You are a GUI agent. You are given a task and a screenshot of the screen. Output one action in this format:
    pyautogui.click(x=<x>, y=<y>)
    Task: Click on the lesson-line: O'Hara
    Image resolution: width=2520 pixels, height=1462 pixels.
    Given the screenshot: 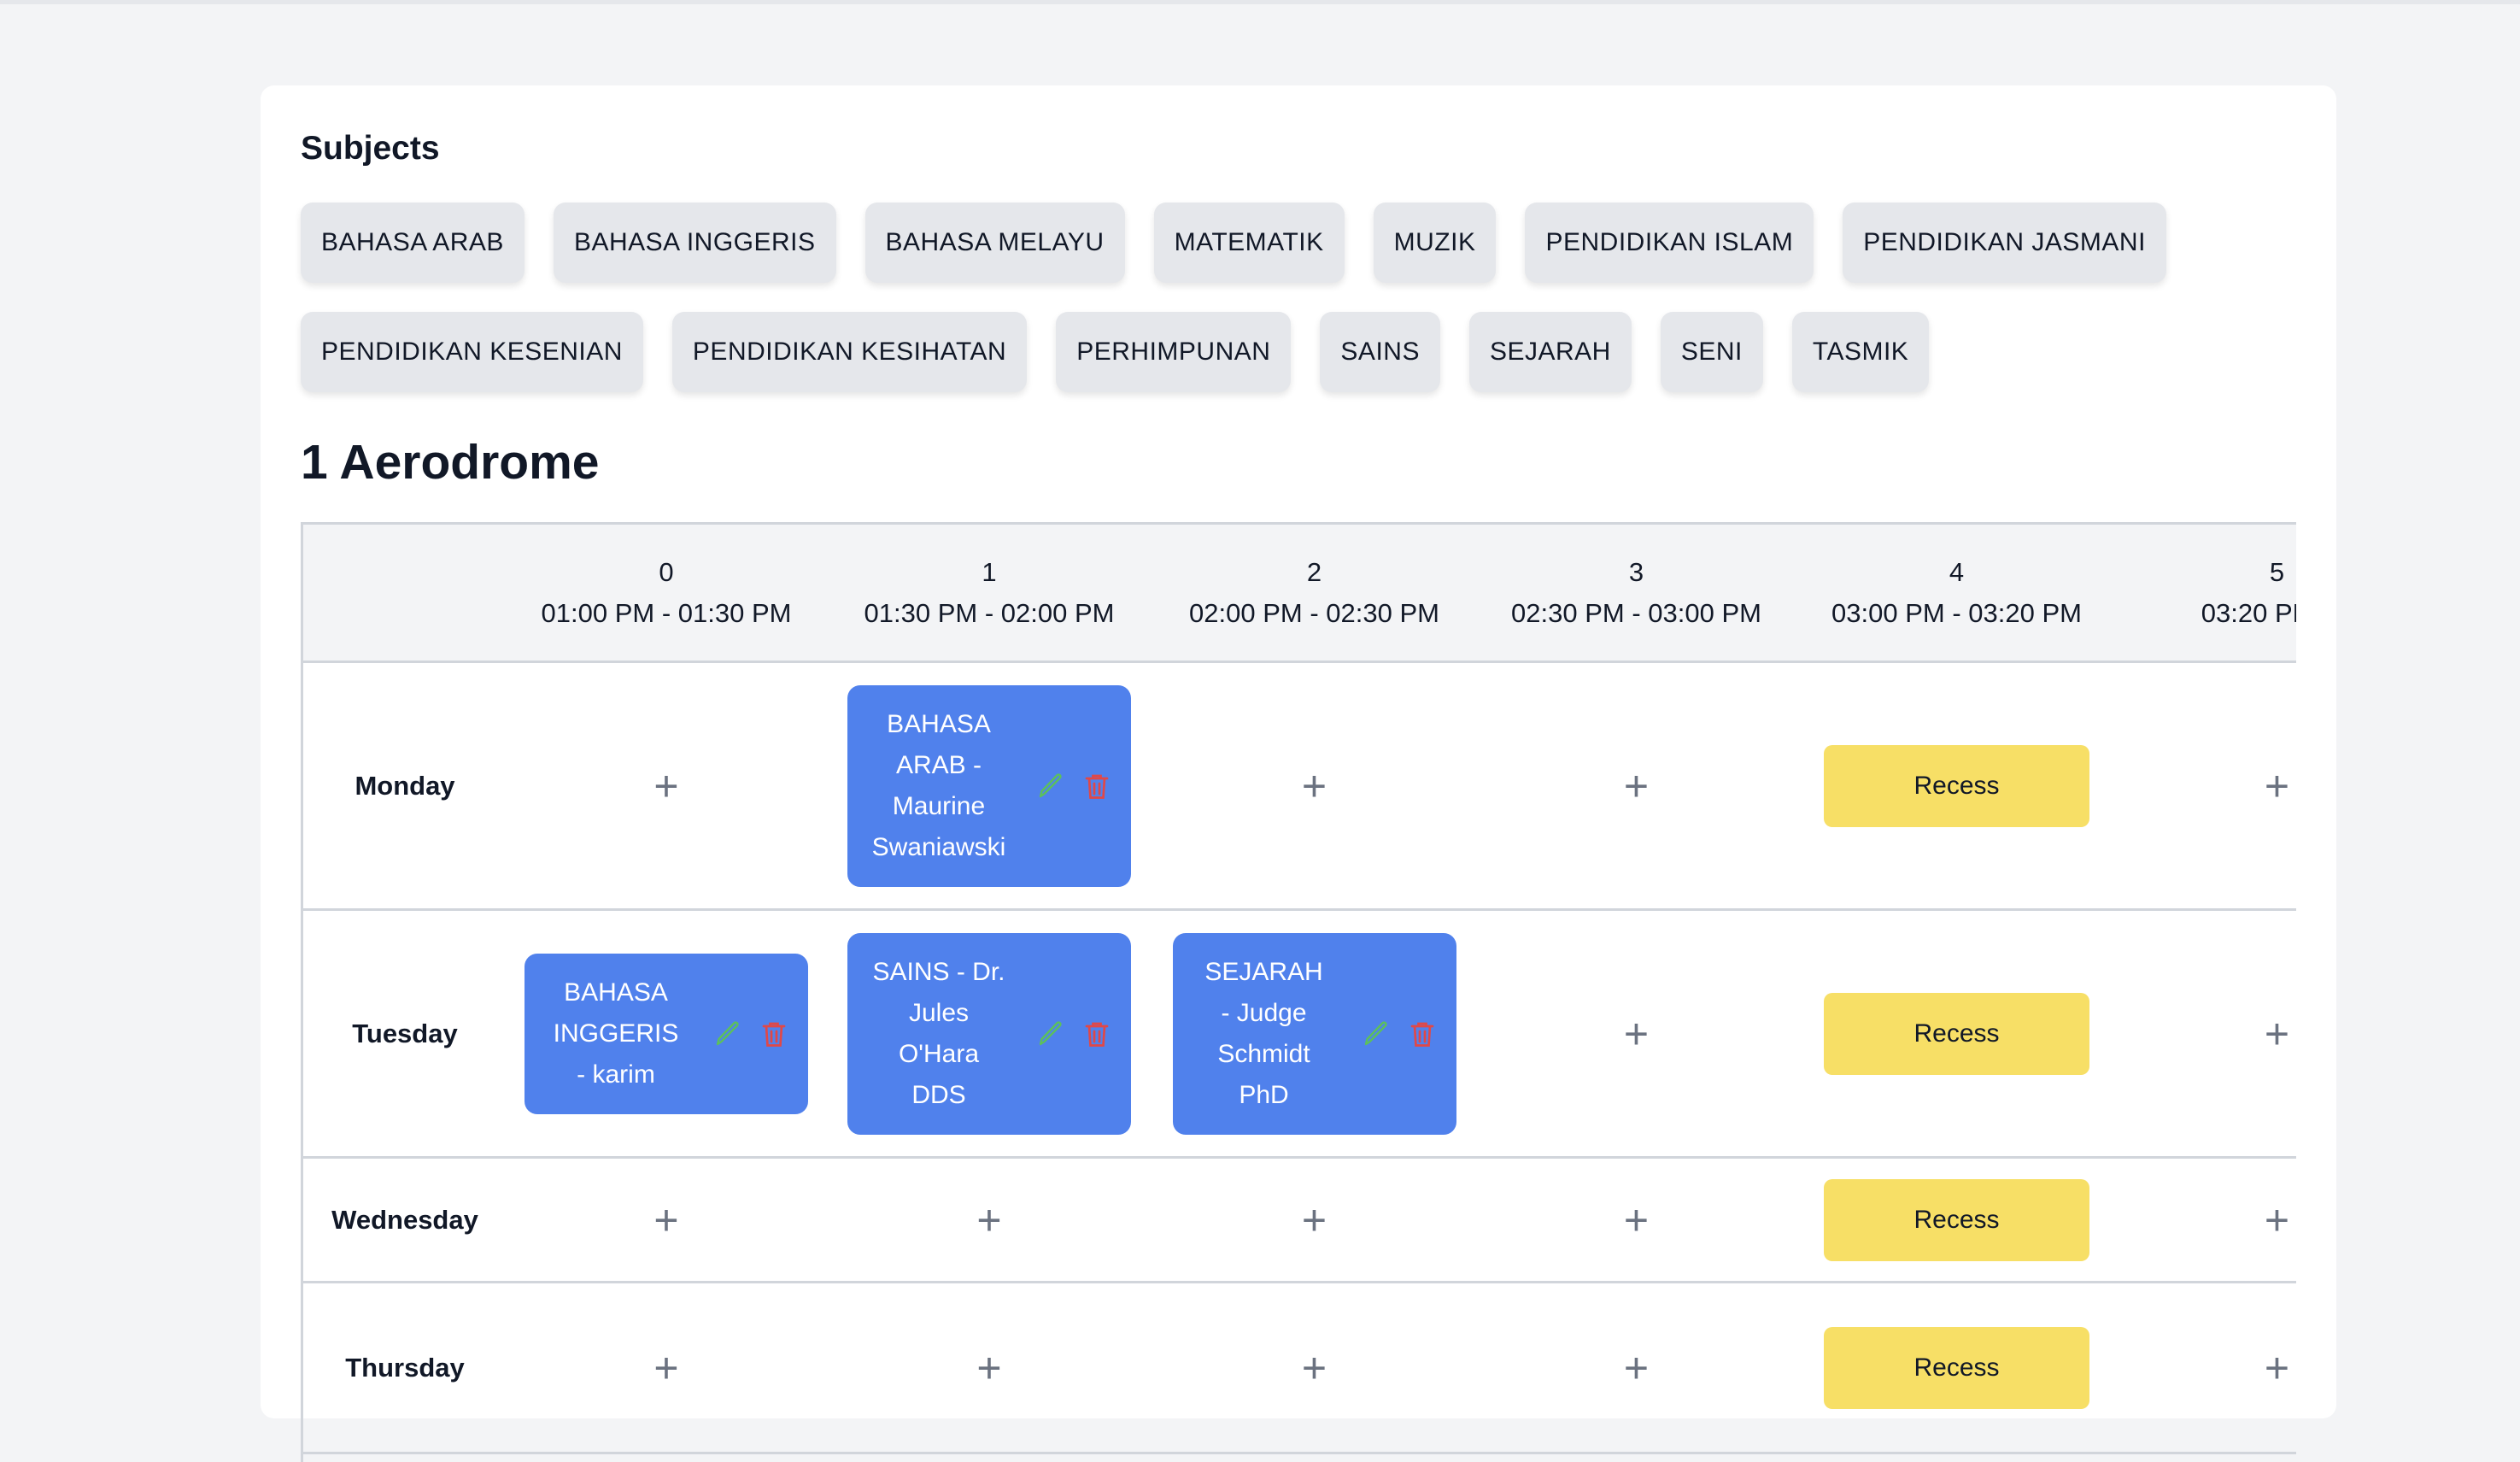 What is the action you would take?
    pyautogui.click(x=939, y=1053)
    